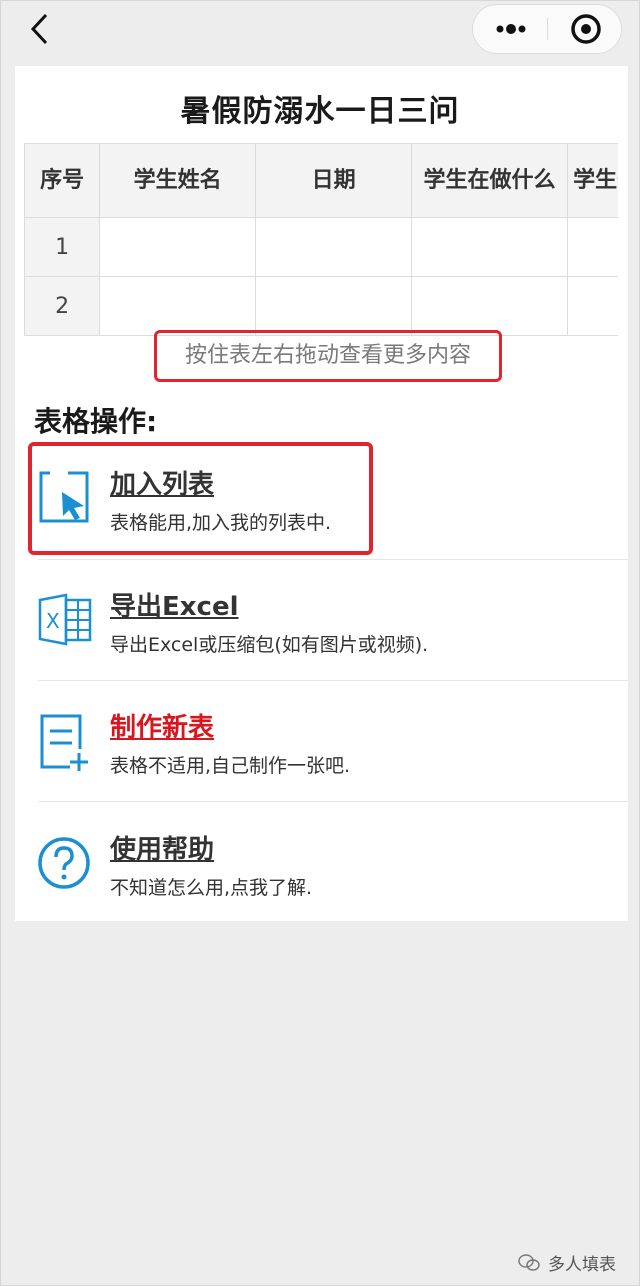 This screenshot has height=1286, width=640. I want to click on create-new-table-button: 制作新表 表格不适用,自己制作一张吧., so click(333, 773).